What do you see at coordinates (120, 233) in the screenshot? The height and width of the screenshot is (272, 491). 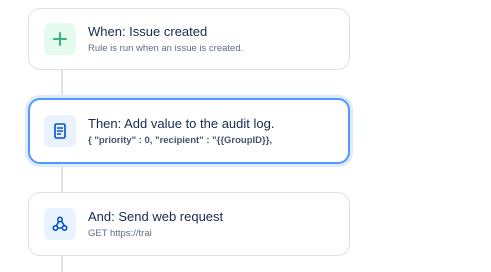 I see `step-subtitle: GET https://trai` at bounding box center [120, 233].